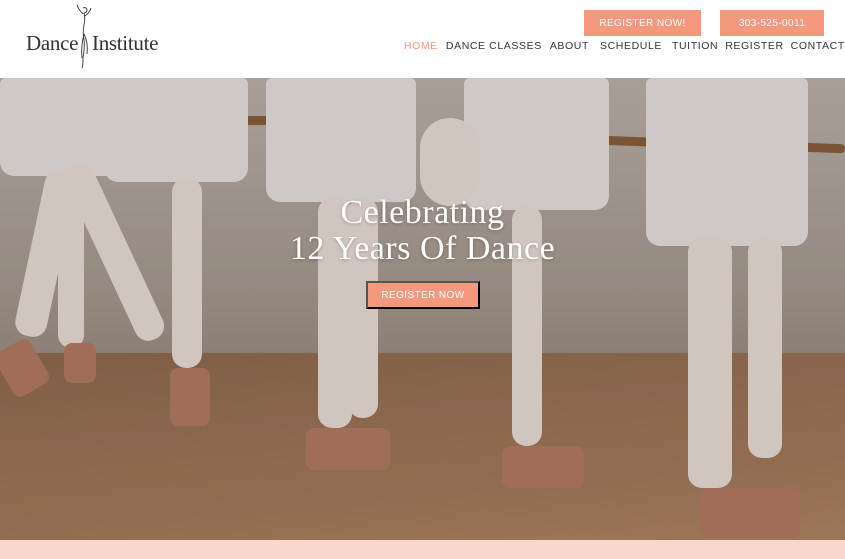 This screenshot has width=845, height=559. I want to click on nav-dance-classes: DANCE CLASSES, so click(494, 46).